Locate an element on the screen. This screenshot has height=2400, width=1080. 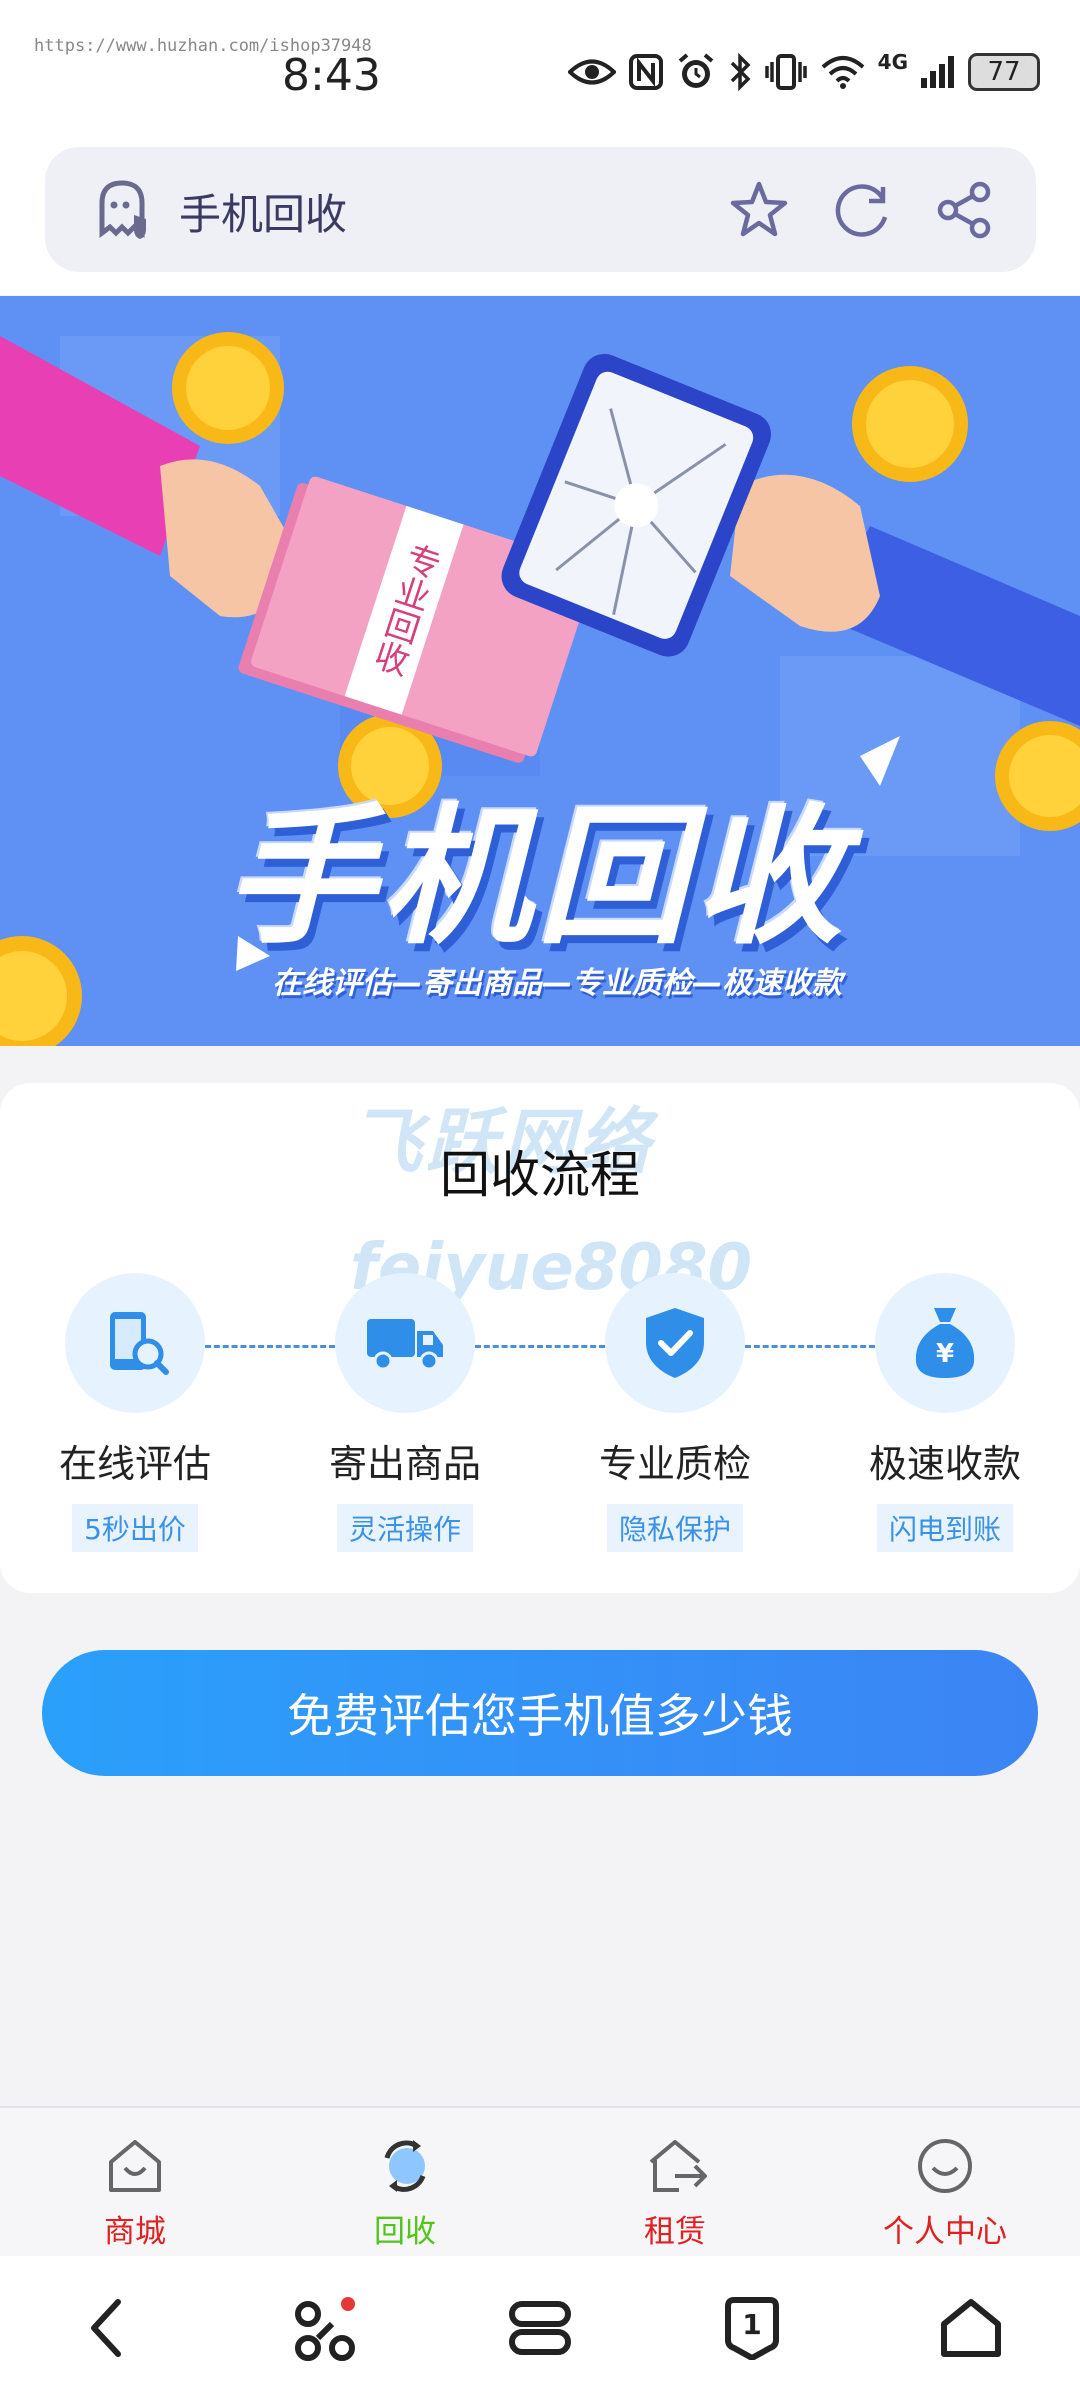
status-icons: 4G 77 is located at coordinates (803, 71).